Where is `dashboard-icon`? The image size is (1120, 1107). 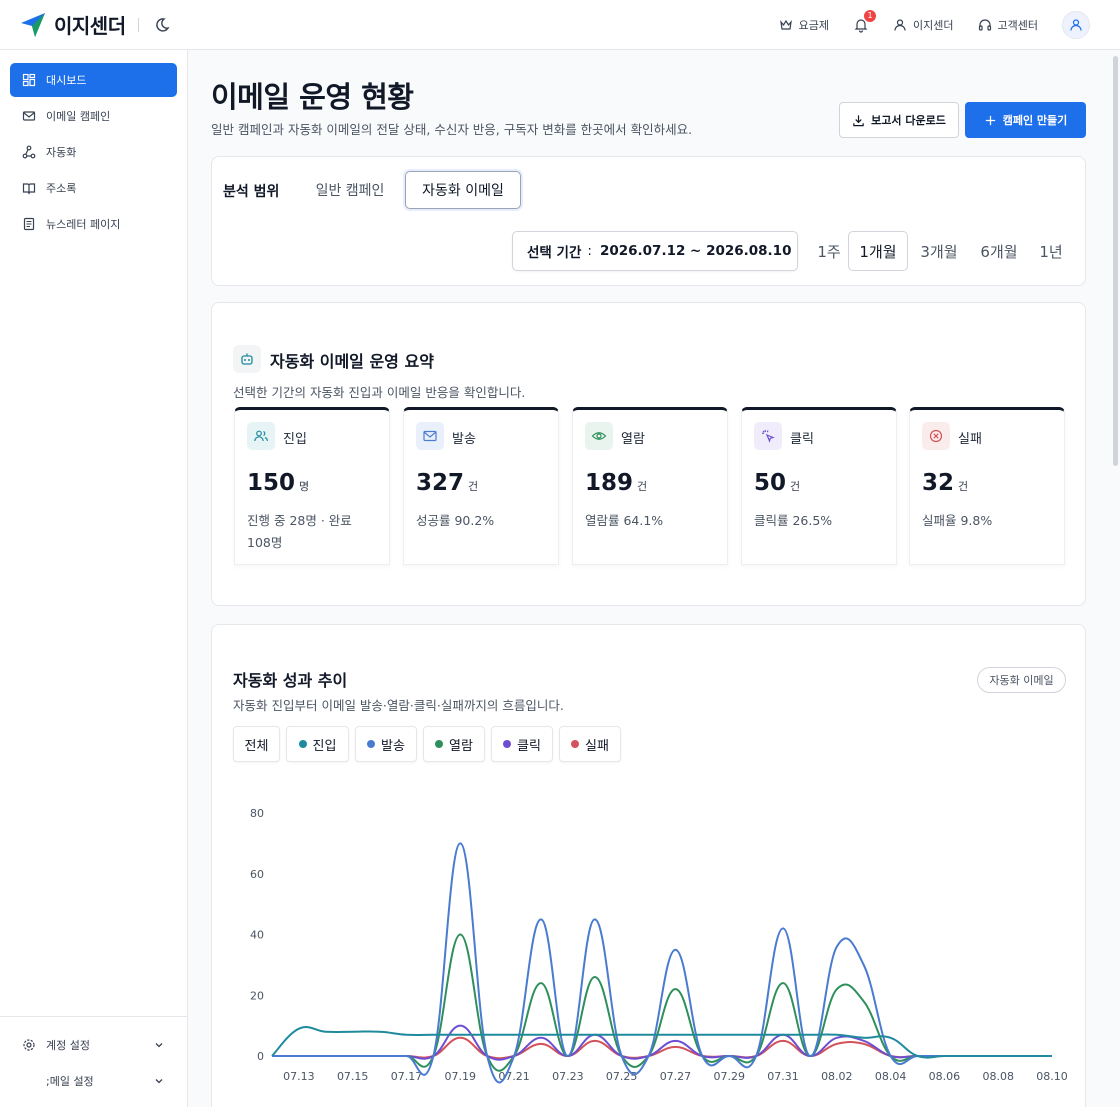 dashboard-icon is located at coordinates (29, 80).